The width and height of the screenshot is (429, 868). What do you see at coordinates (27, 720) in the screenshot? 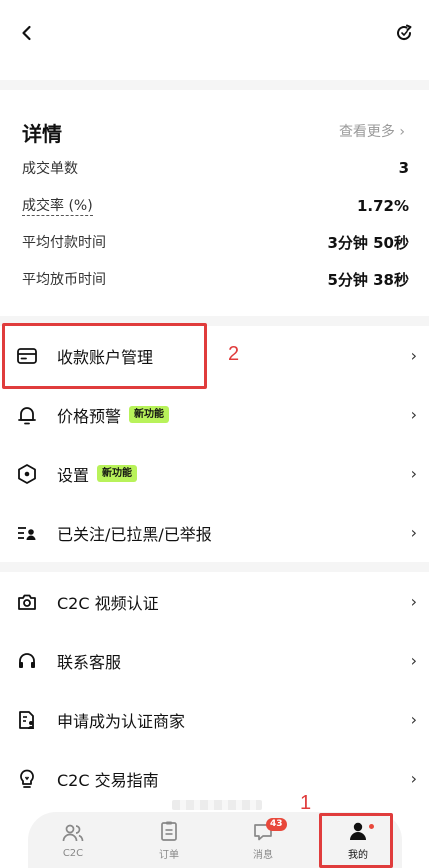
I see `document-person-icon` at bounding box center [27, 720].